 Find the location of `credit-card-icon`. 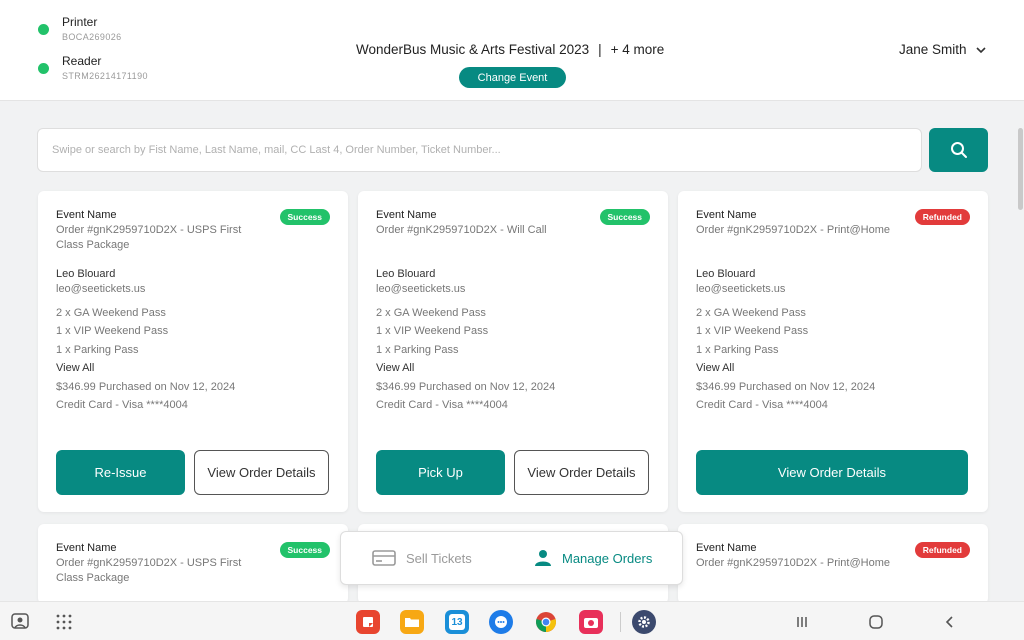

credit-card-icon is located at coordinates (384, 558).